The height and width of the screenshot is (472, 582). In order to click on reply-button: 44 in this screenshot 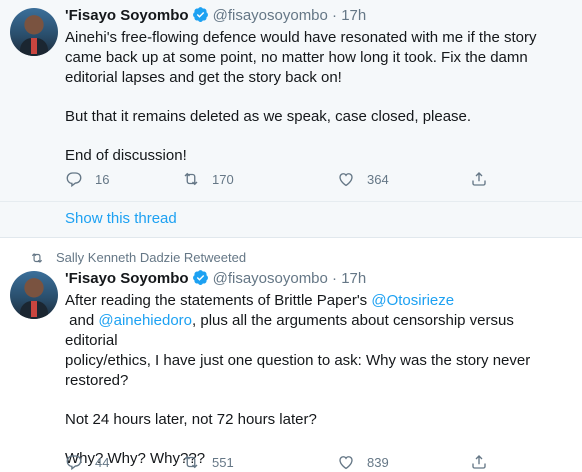, I will do `click(87, 462)`.